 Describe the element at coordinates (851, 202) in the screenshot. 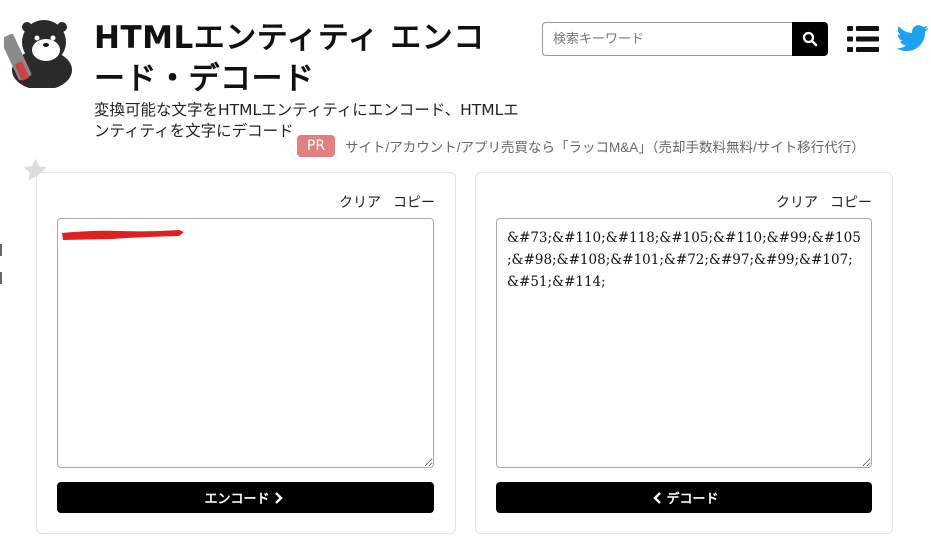

I see `decode-copy-button: コピー` at that location.